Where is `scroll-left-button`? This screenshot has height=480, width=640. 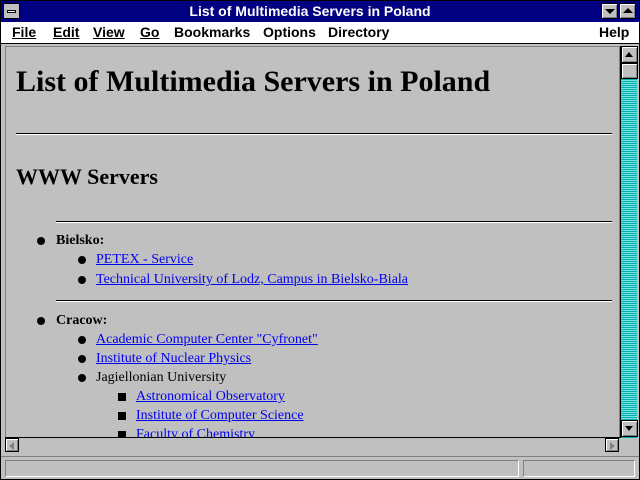
scroll-left-button is located at coordinates (12, 445).